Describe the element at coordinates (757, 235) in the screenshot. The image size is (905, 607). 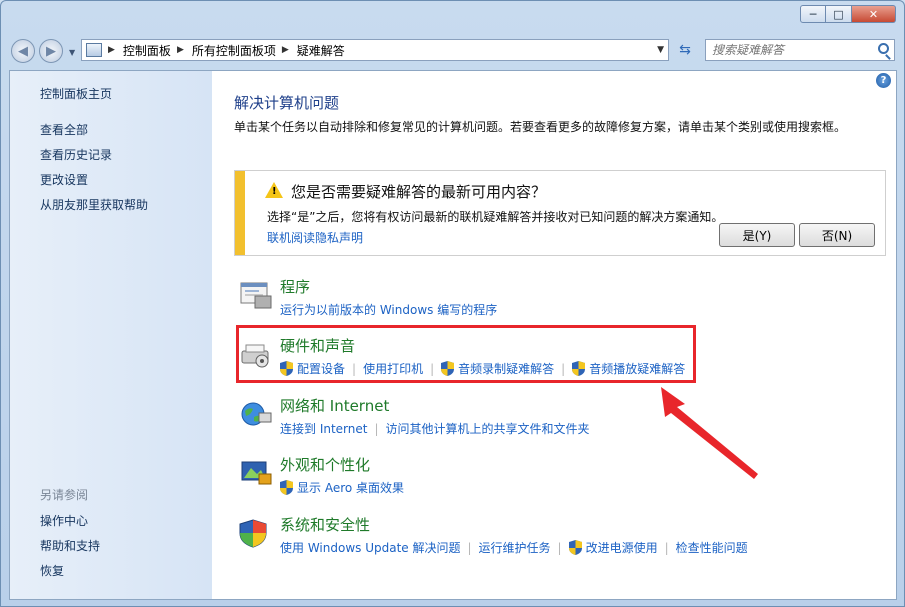
I see `yes-button: 是(Y)` at that location.